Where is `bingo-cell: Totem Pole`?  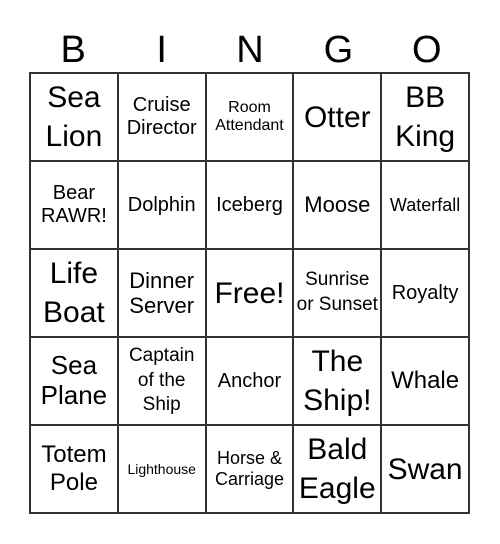
bingo-cell: Totem Pole is located at coordinates (74, 469).